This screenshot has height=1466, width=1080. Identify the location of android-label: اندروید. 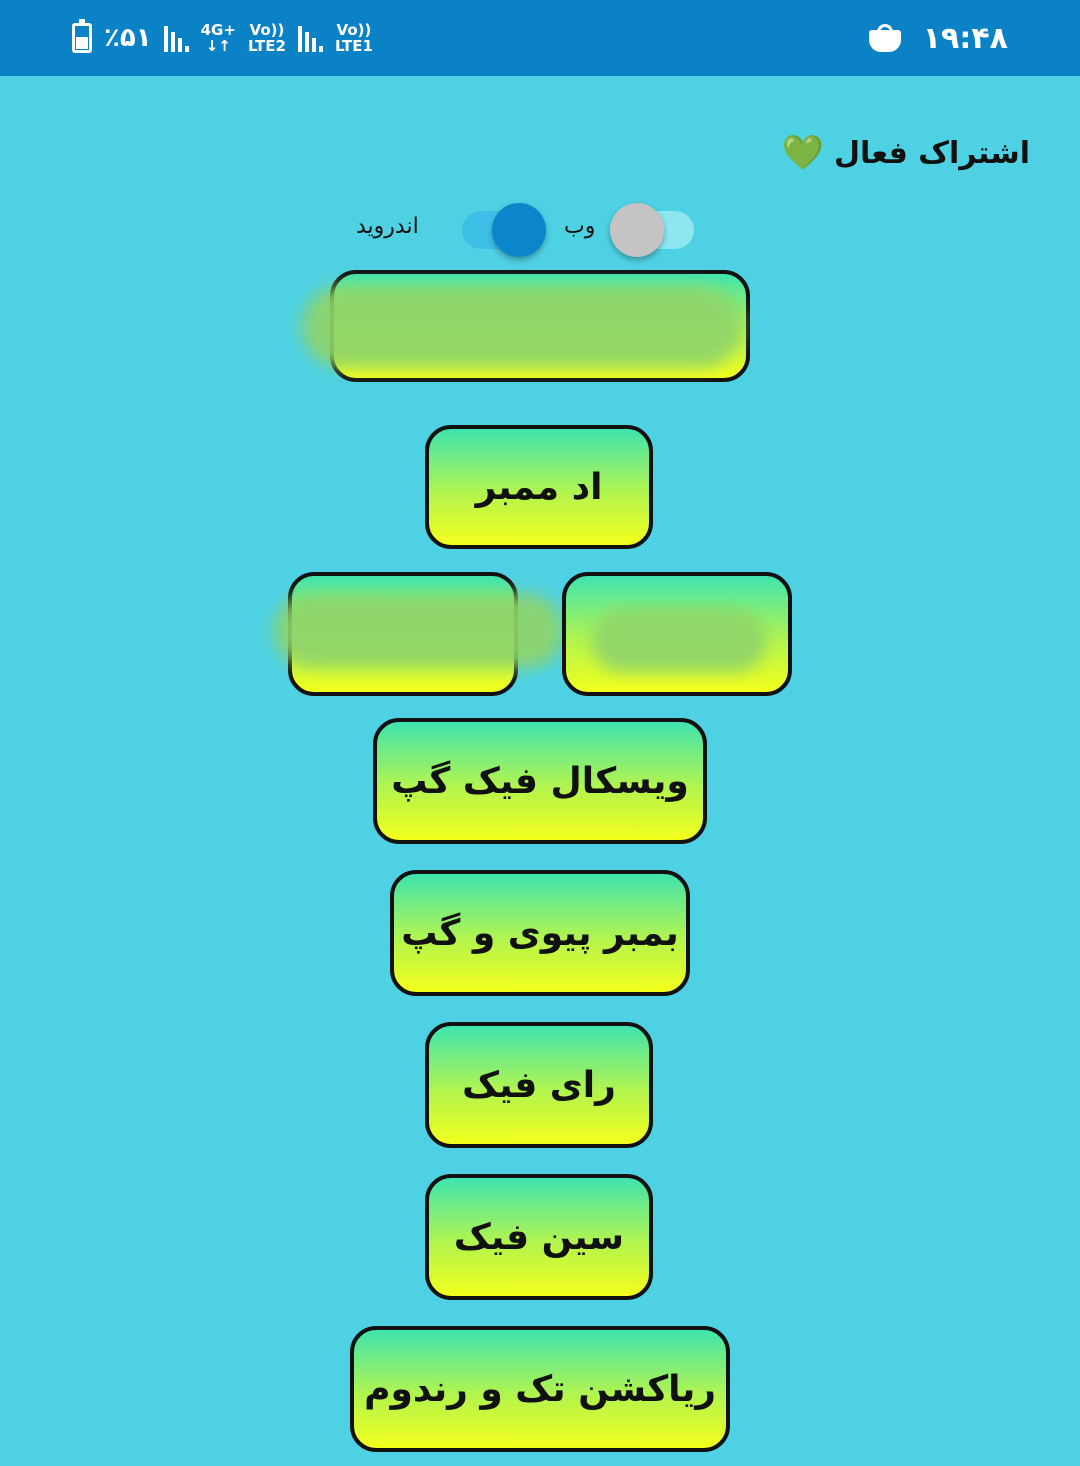
(387, 226).